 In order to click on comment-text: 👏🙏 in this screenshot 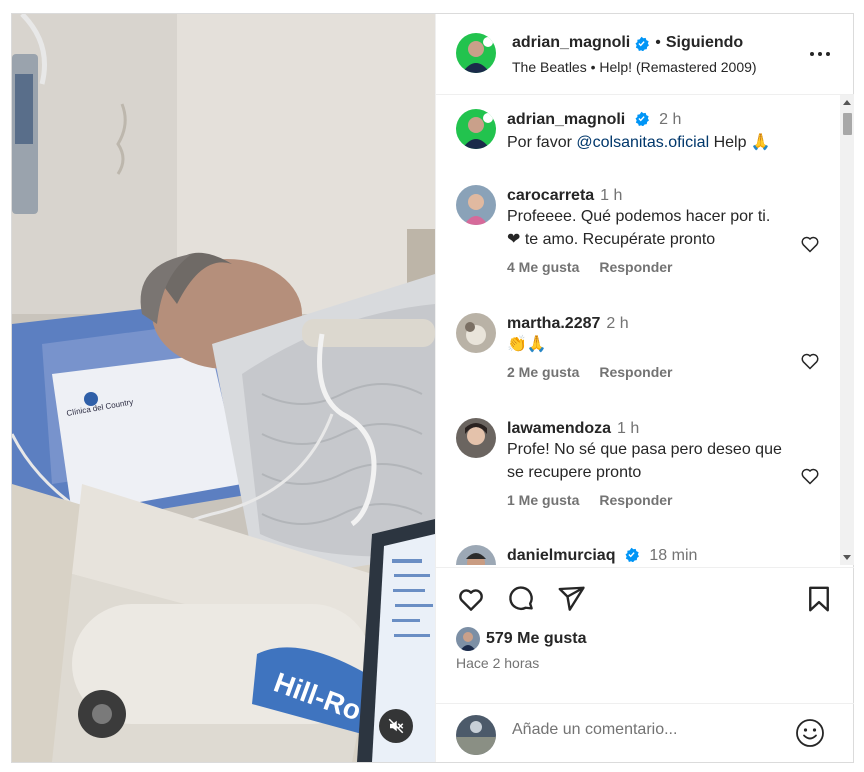, I will do `click(527, 344)`.